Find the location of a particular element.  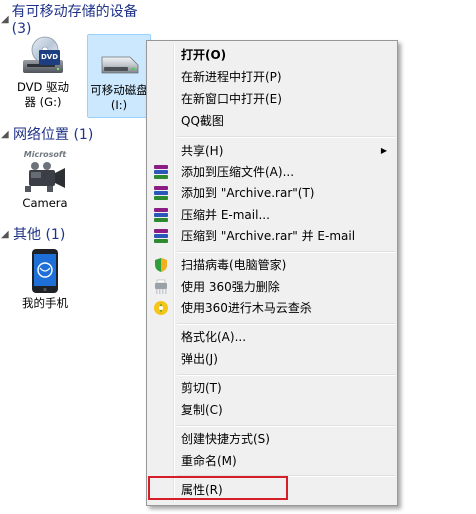

menu-item-add-to-archive-rar: 添加到 "Archive.rar"(T) is located at coordinates (272, 192).